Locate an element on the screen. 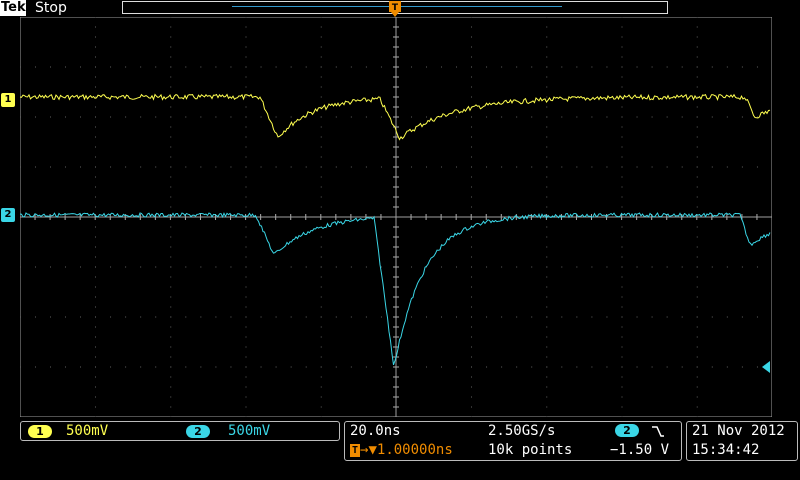 The height and width of the screenshot is (480, 800). date: 21 Nov 2012 is located at coordinates (738, 431).